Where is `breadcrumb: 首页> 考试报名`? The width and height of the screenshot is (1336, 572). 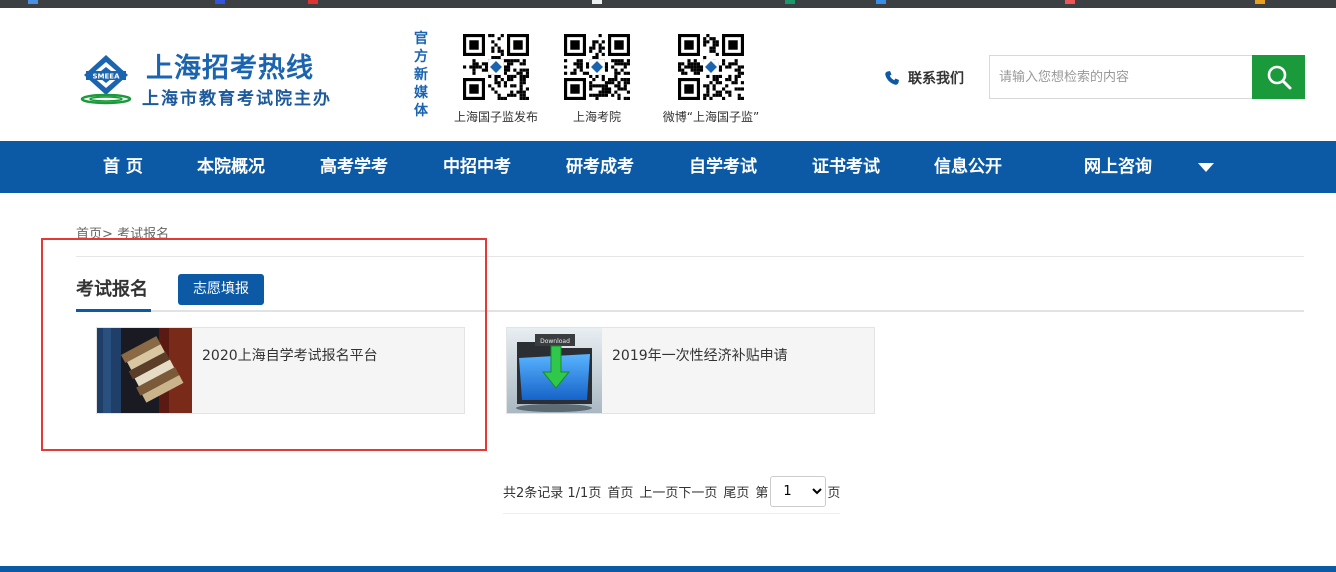 breadcrumb: 首页> 考试报名 is located at coordinates (122, 232).